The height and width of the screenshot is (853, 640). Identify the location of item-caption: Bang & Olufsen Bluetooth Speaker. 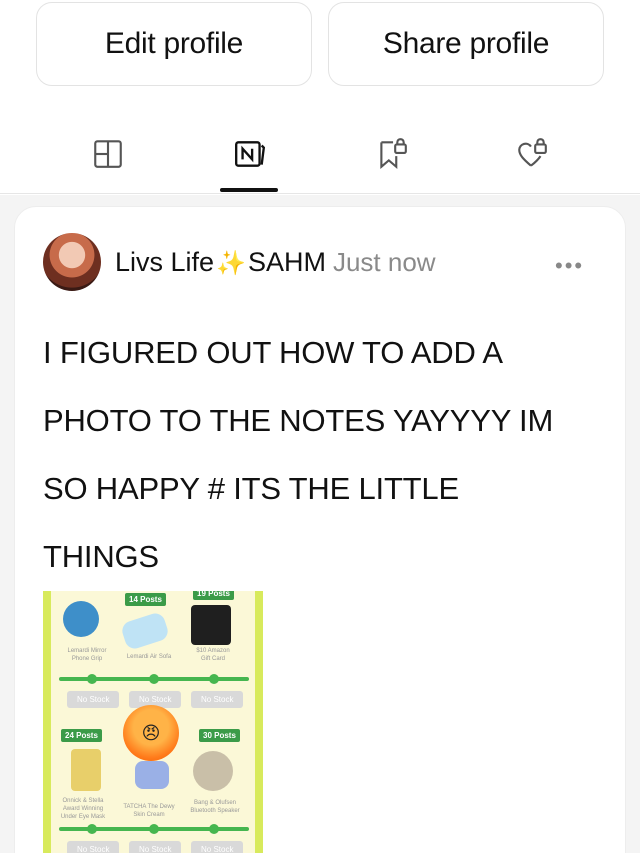
(215, 807).